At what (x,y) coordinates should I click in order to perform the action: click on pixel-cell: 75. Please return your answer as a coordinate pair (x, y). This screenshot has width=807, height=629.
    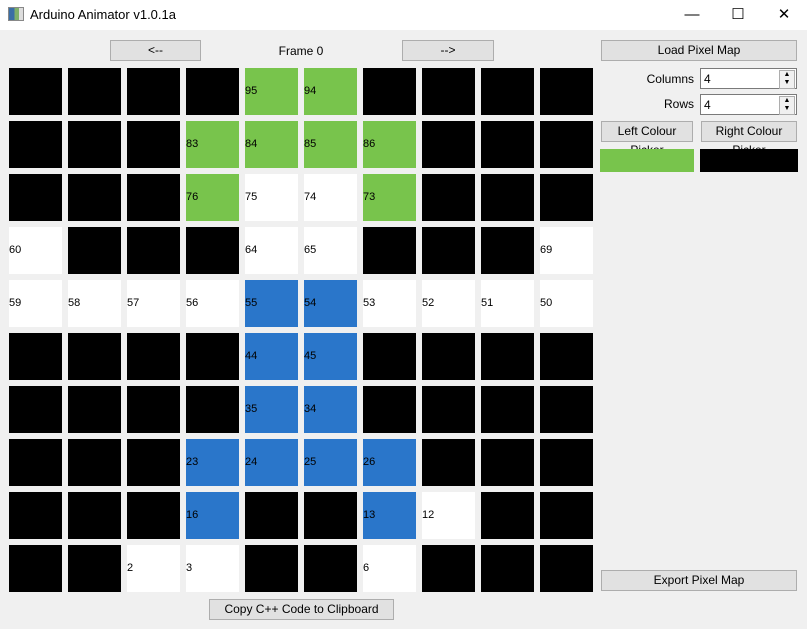
    Looking at the image, I should click on (271, 197).